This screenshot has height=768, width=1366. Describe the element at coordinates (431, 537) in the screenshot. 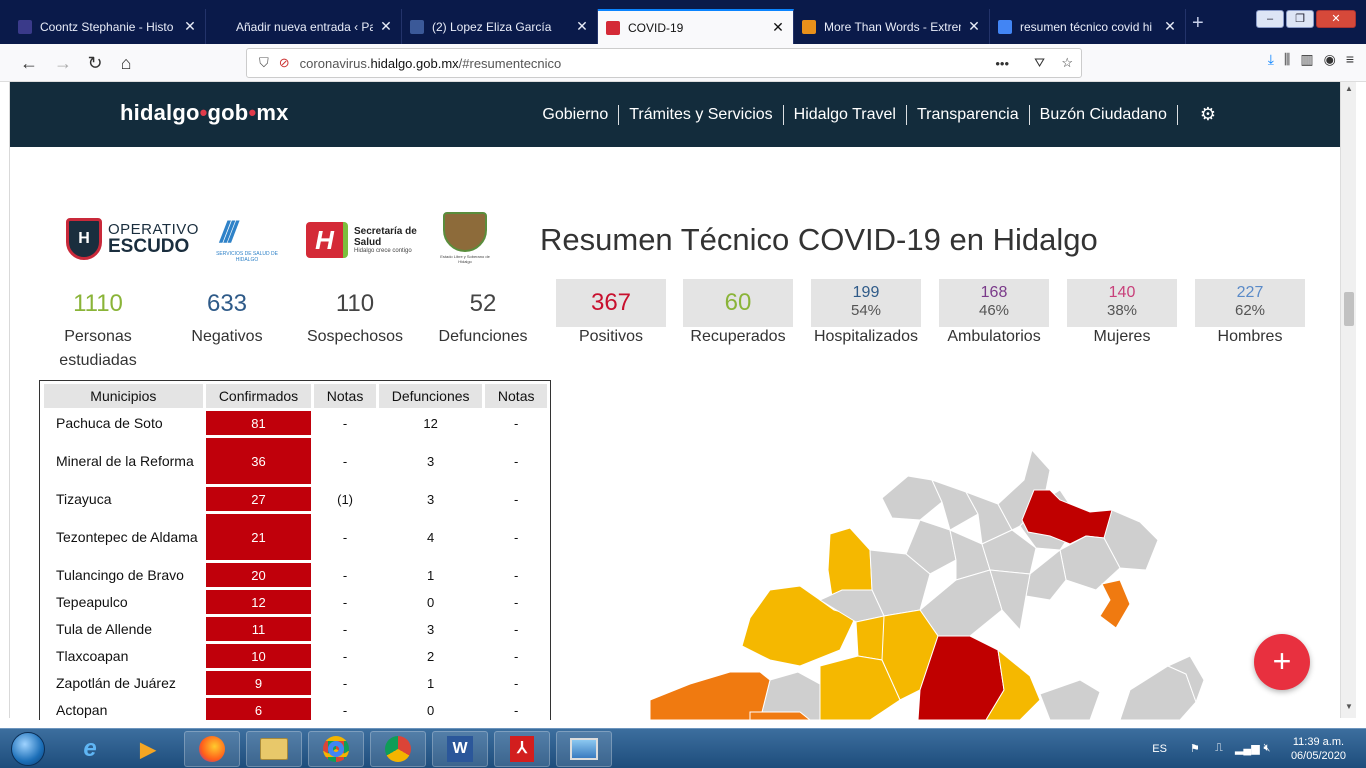

I see `table-cell-def: 4` at that location.